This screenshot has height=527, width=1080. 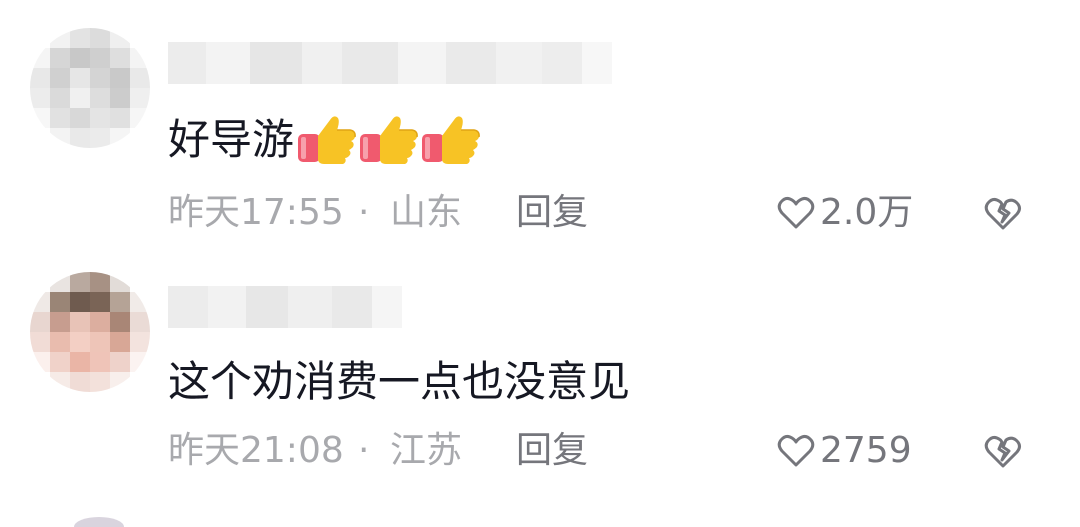 I want to click on emoji-group, so click(x=389, y=140).